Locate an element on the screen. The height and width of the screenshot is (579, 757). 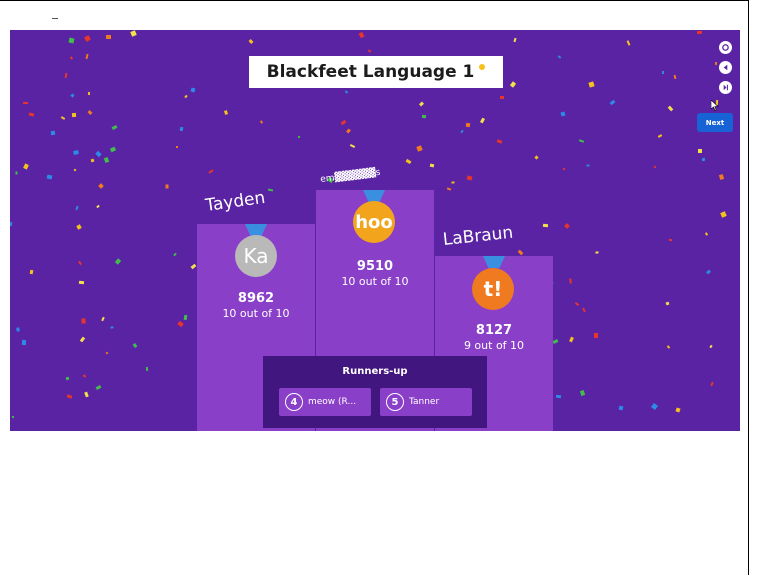
runner-name: Tanner is located at coordinates (424, 402).